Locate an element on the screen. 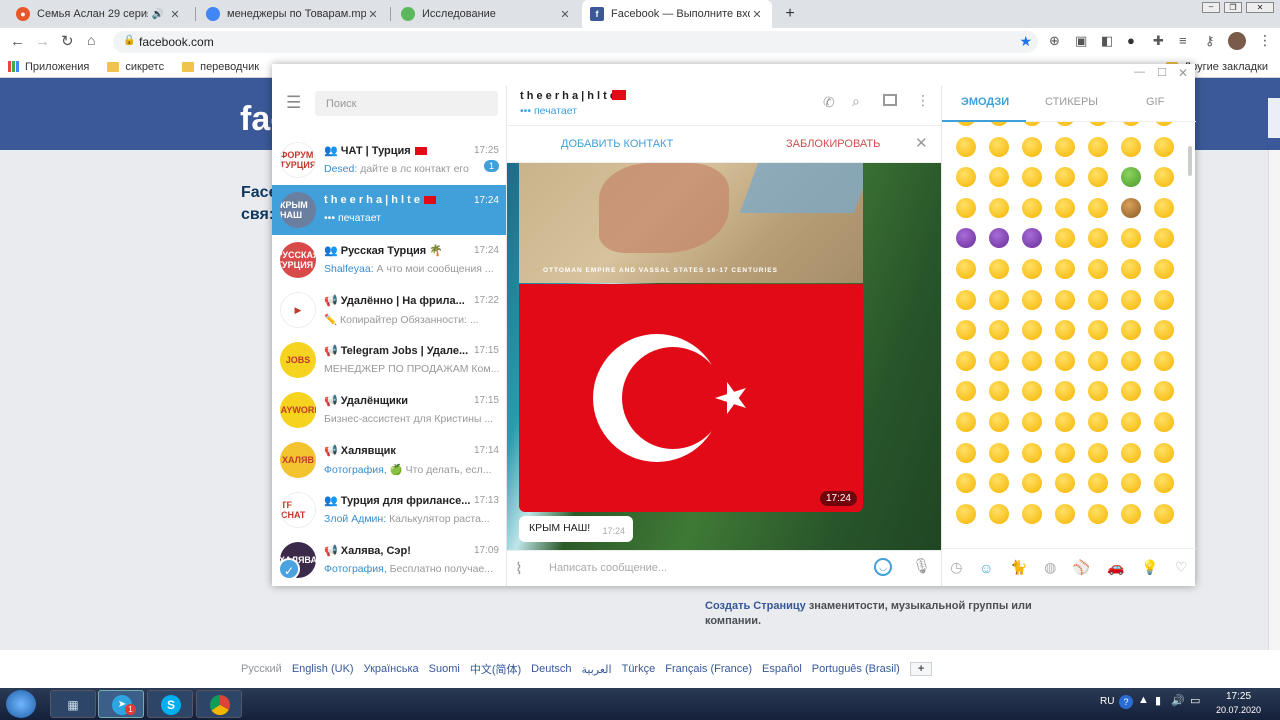 This screenshot has width=1280, height=720. tab-4-active: f Facebook — Выполните вход или ✕ is located at coordinates (677, 14).